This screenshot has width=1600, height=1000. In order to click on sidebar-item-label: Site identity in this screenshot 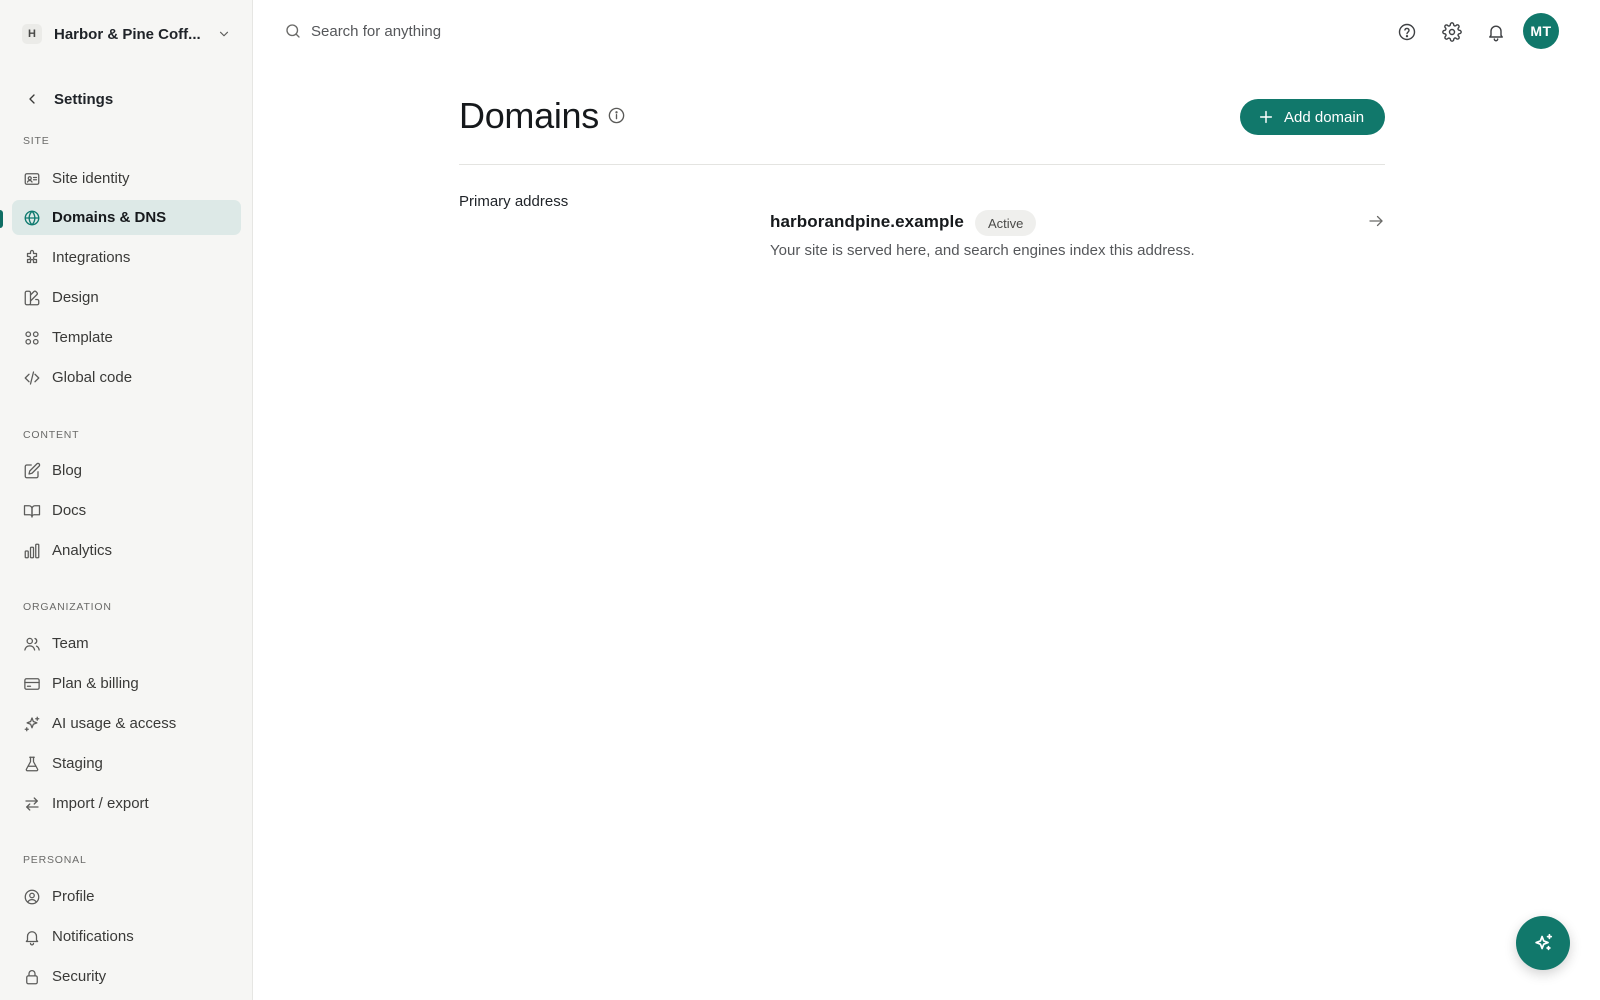, I will do `click(91, 178)`.